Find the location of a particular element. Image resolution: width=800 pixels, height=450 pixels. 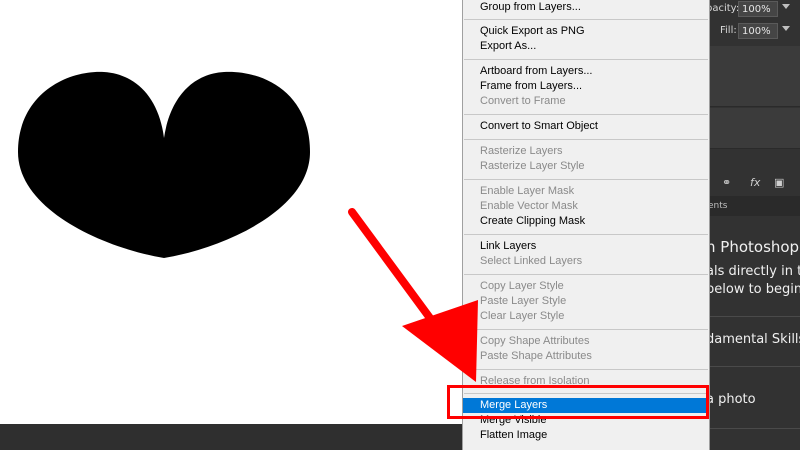

layer-actions: ⚭ fx ▣ is located at coordinates (750, 183).